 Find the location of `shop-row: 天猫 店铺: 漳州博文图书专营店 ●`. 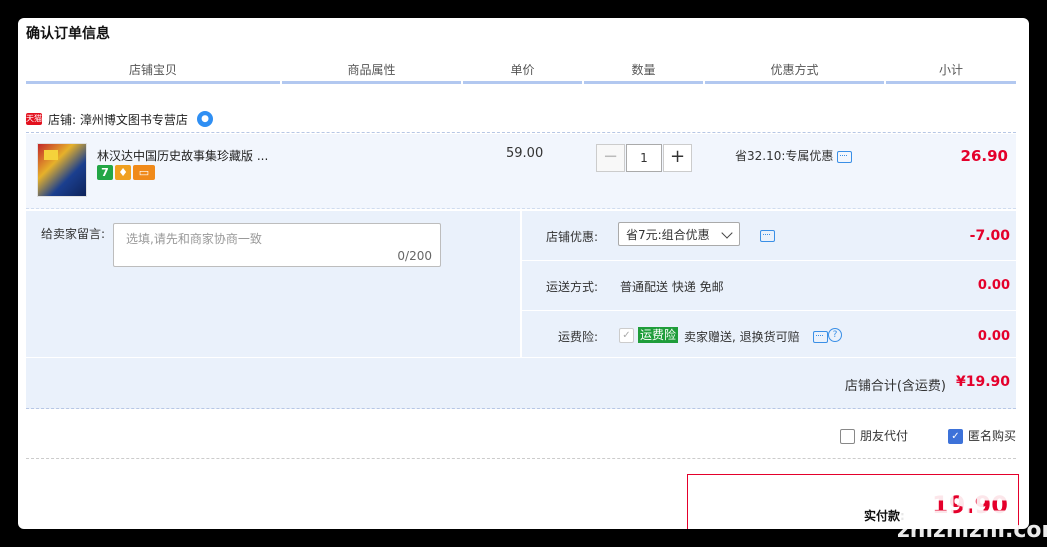

shop-row: 天猫 店铺: 漳州博文图书专营店 ● is located at coordinates (521, 121).